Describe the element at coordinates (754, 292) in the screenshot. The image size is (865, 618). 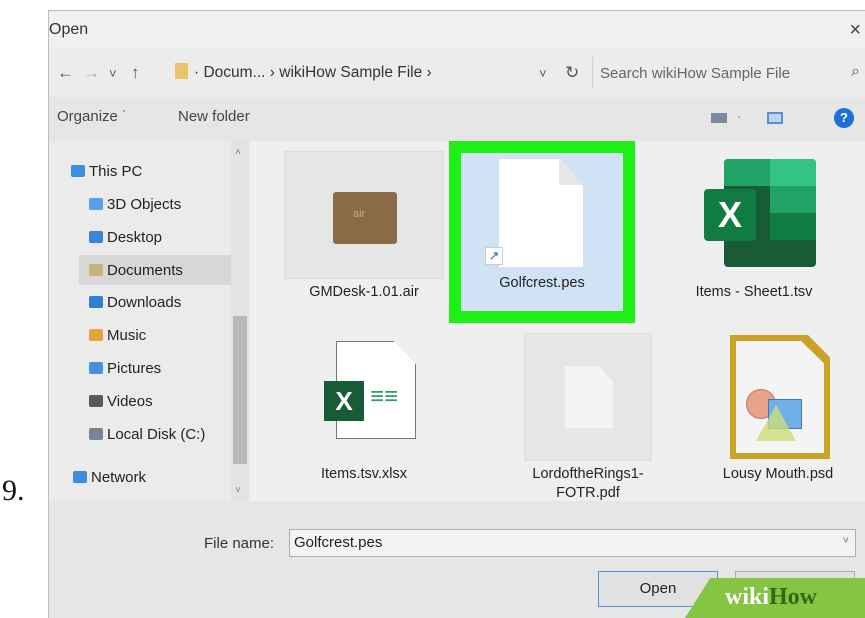
I see `file-name: Items - Sheet1.tsv` at that location.